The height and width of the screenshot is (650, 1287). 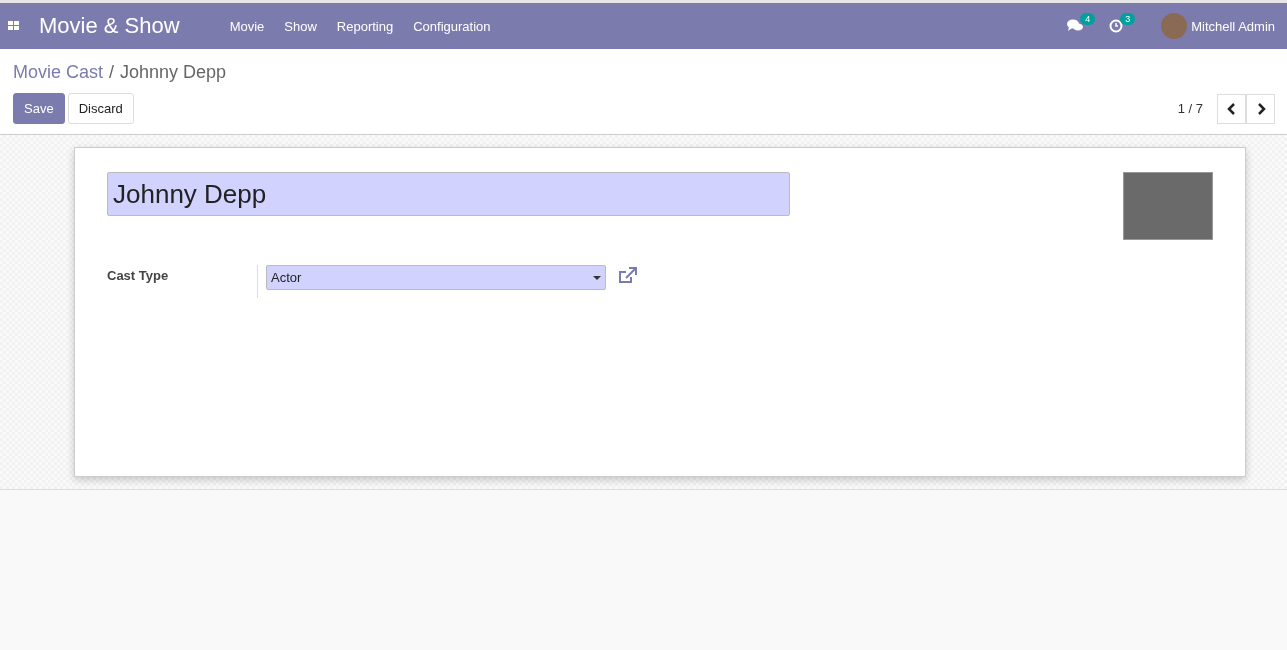 What do you see at coordinates (100, 108) in the screenshot?
I see `discard-button: Discard` at bounding box center [100, 108].